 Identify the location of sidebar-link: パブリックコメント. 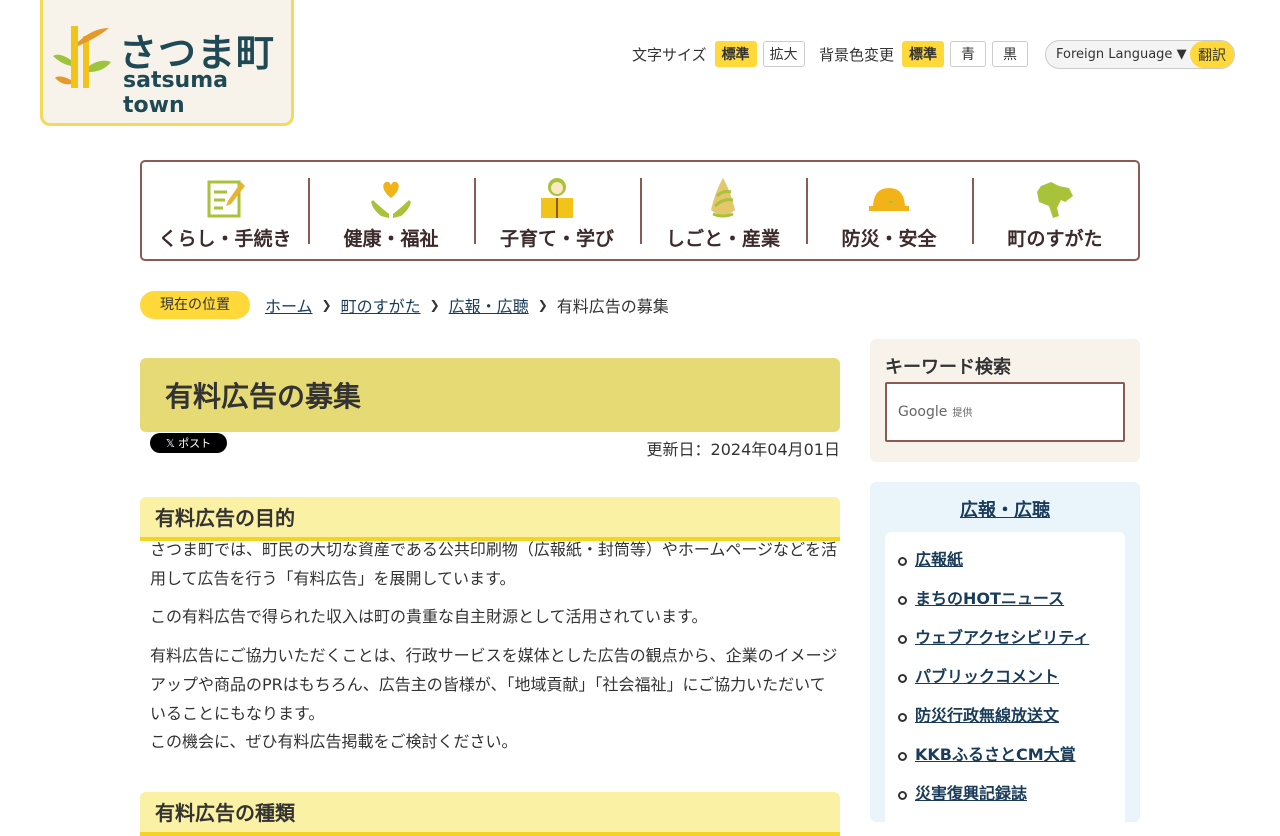
(987, 676).